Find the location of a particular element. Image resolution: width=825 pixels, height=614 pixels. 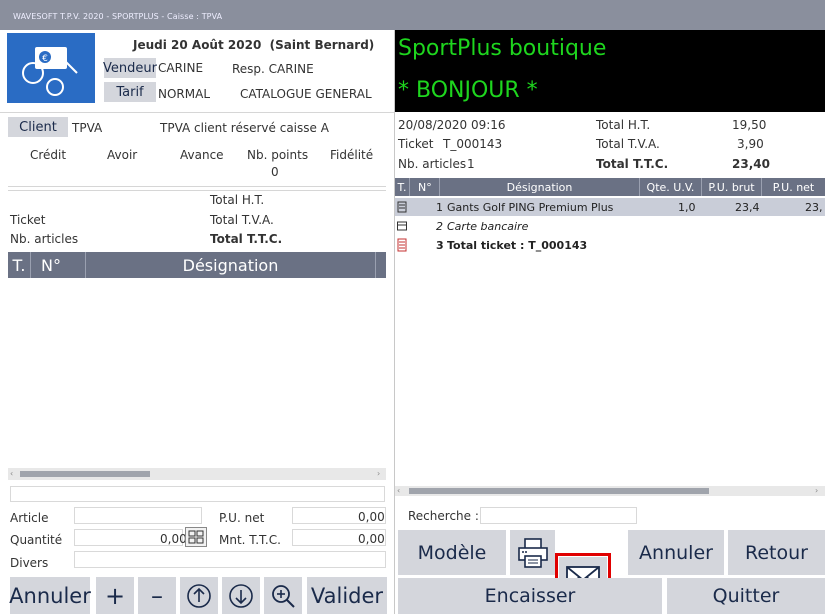

printer-icon is located at coordinates (532, 552).